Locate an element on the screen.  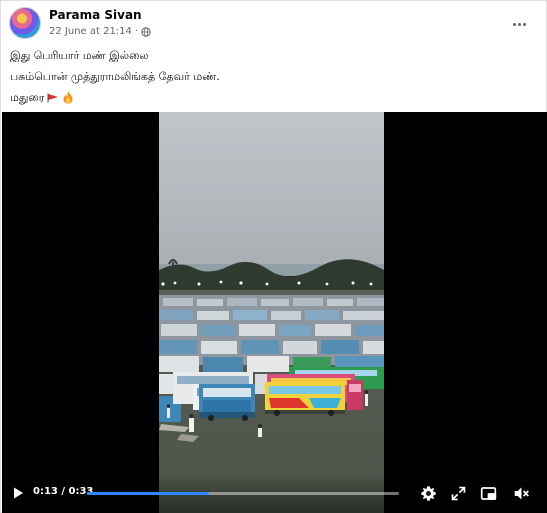
post-meta: 22 June at 21:14 · is located at coordinates (100, 31).